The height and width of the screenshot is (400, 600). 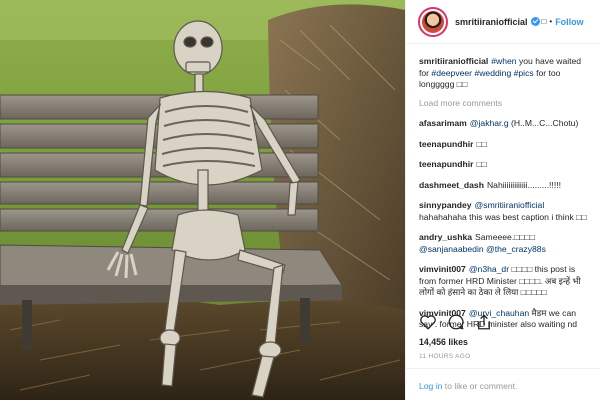 What do you see at coordinates (451, 73) in the screenshot?
I see `hashtag-deepveer: #deepveer` at bounding box center [451, 73].